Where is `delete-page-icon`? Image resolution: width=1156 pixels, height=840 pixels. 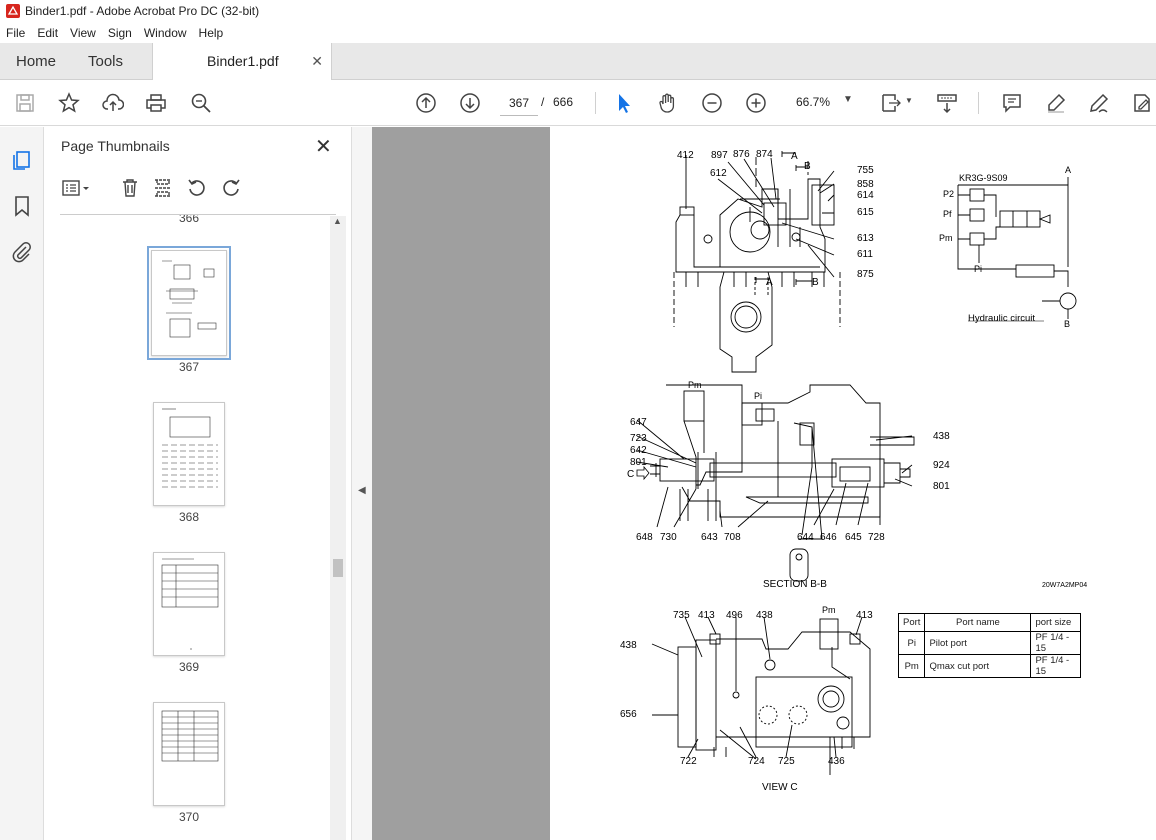 delete-page-icon is located at coordinates (130, 188).